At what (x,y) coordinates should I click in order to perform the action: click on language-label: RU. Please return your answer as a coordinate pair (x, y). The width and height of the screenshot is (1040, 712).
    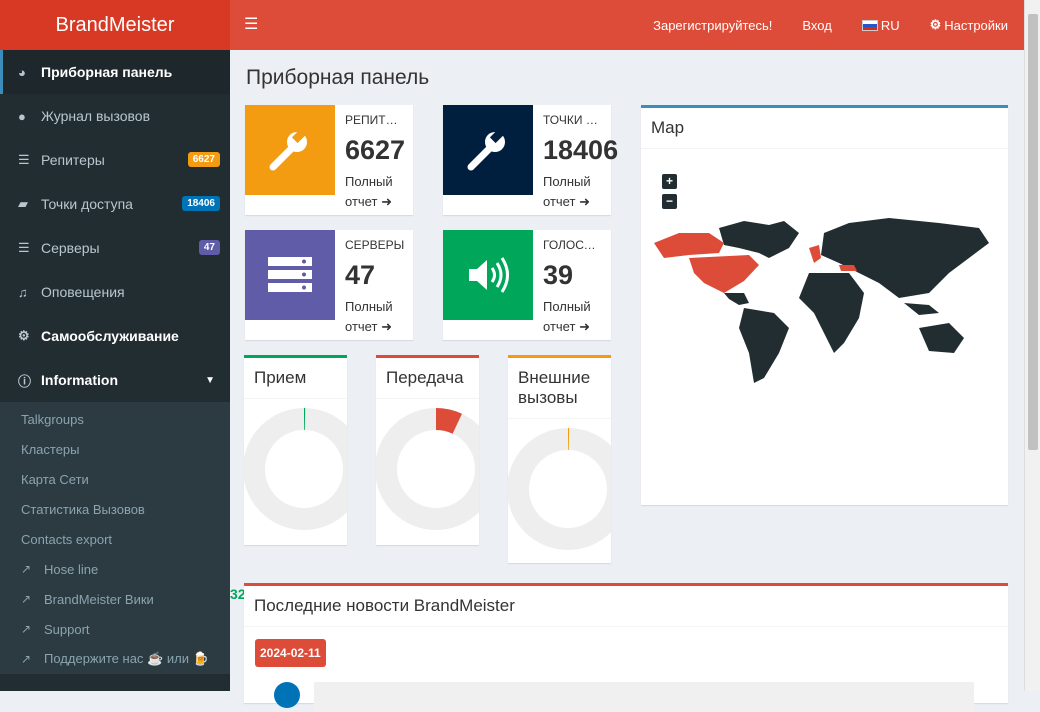
    Looking at the image, I should click on (890, 25).